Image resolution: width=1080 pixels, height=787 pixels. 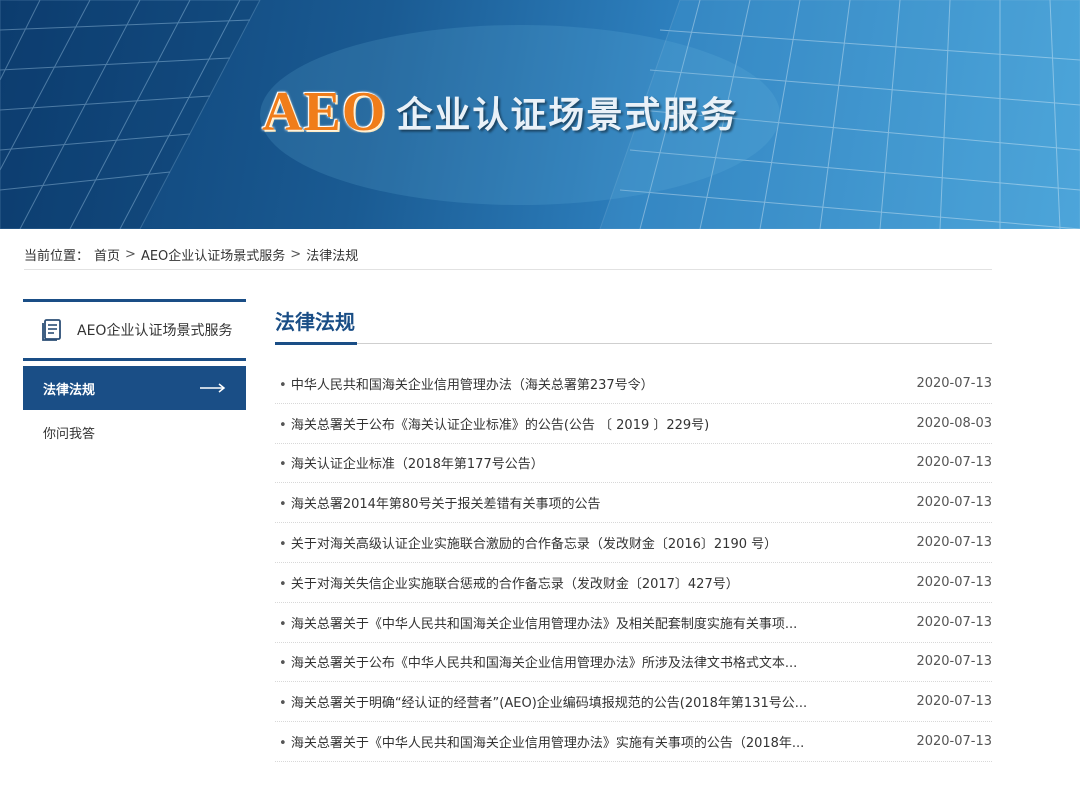 I want to click on list-item: 海关认证企业标准（2018年第177号公告） 2020-07-13, so click(x=633, y=464).